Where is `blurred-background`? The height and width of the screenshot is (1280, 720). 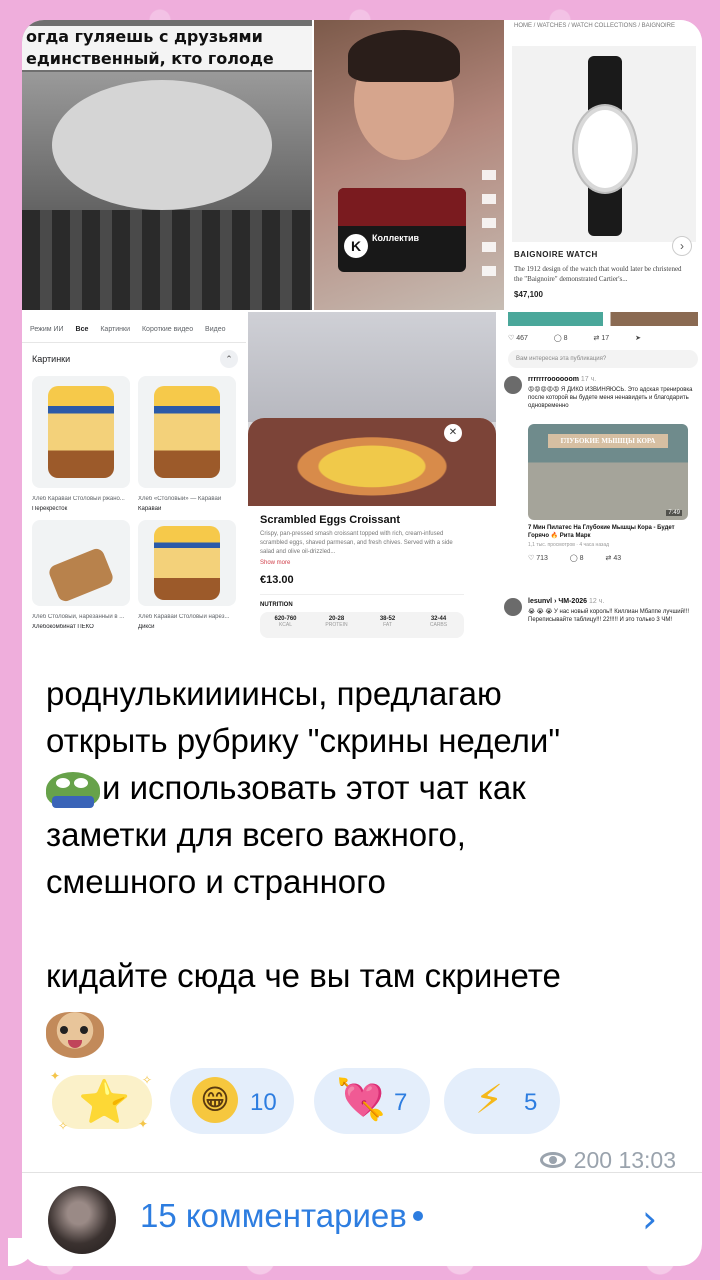 blurred-background is located at coordinates (372, 367).